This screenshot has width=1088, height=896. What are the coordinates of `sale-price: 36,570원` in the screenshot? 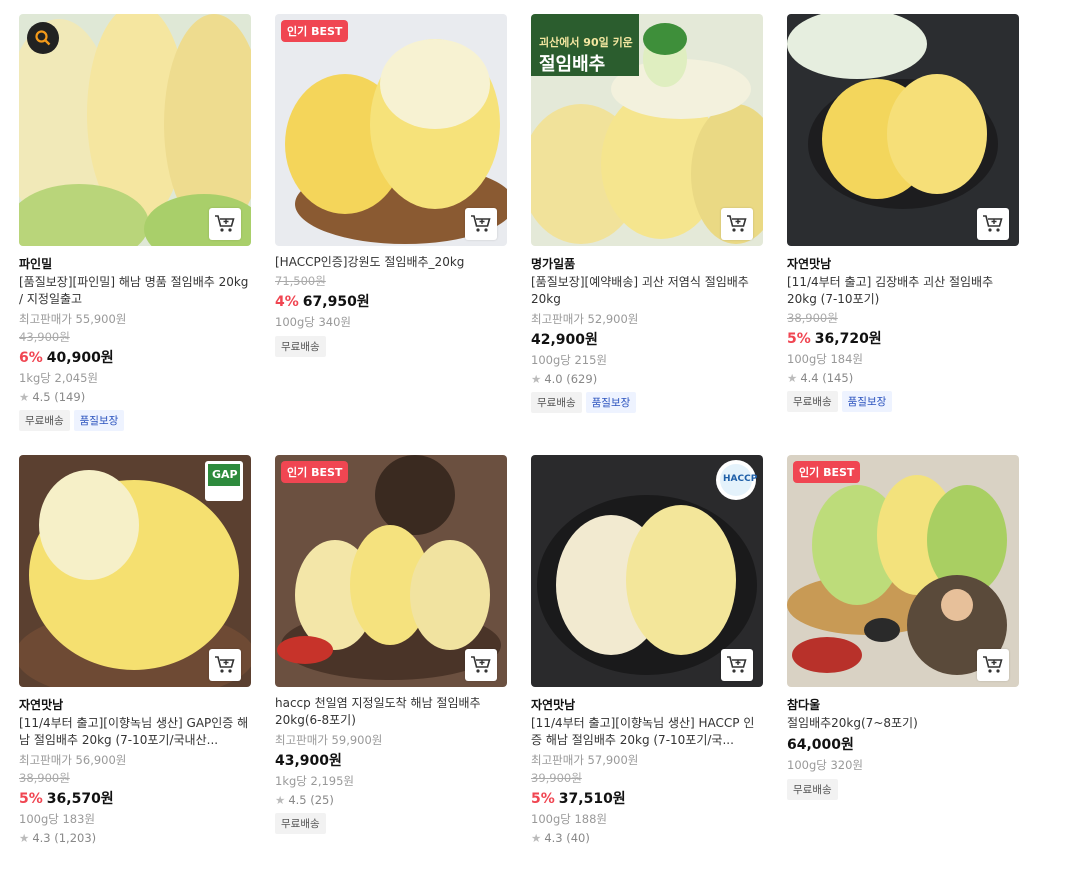 It's located at (80, 799).